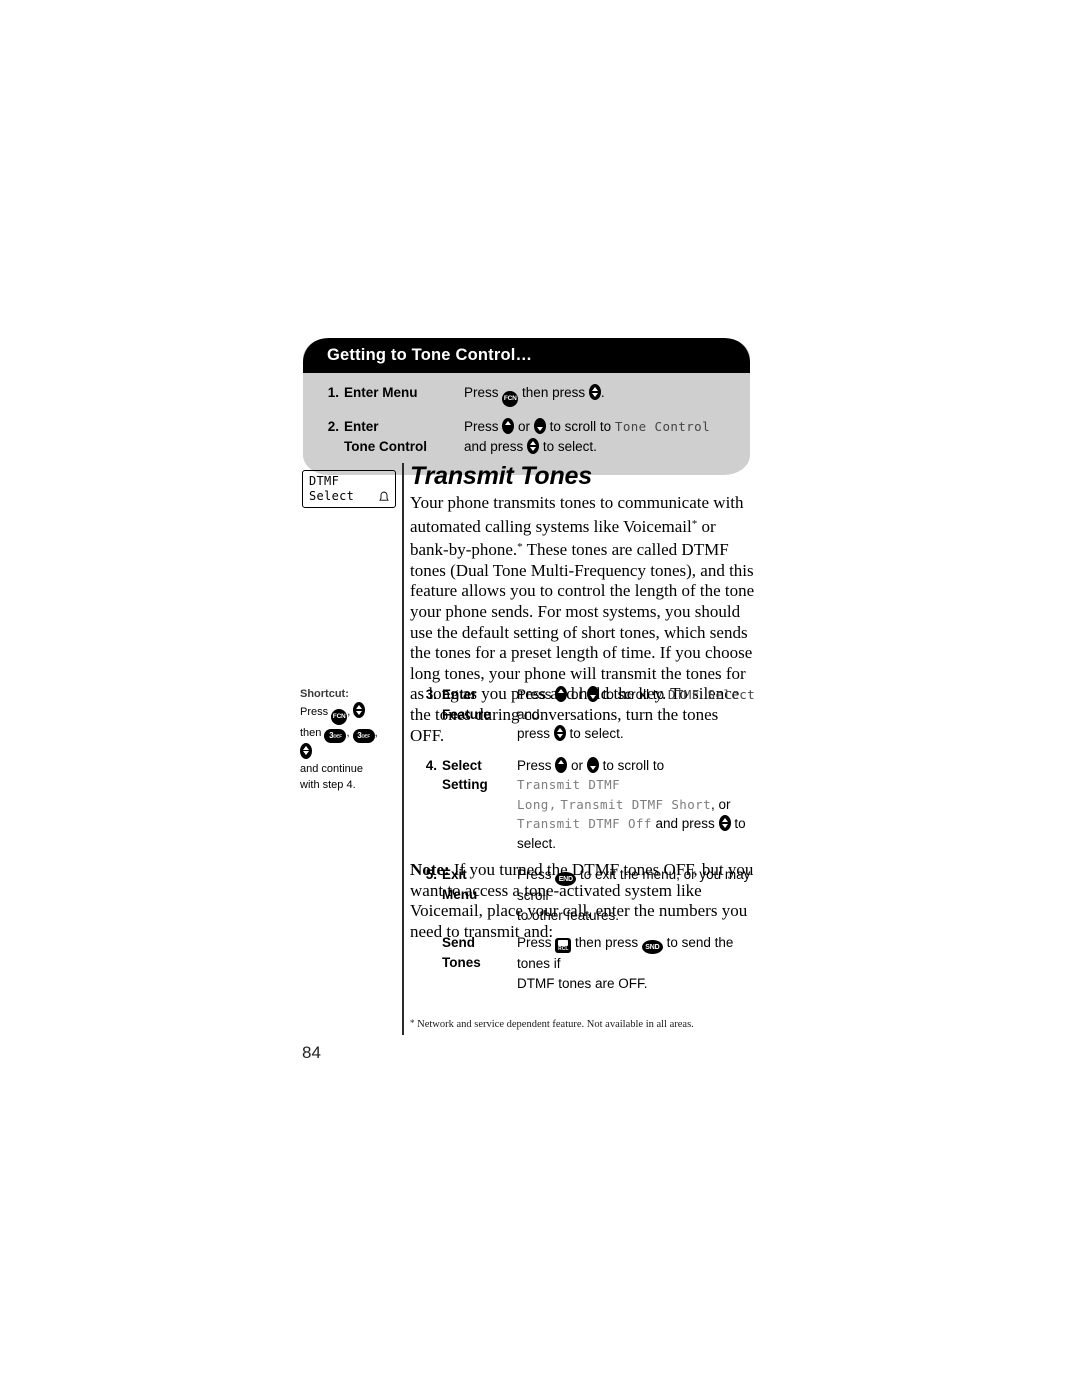 This screenshot has width=1080, height=1397. What do you see at coordinates (430, 869) in the screenshot?
I see `note-label: Note:` at bounding box center [430, 869].